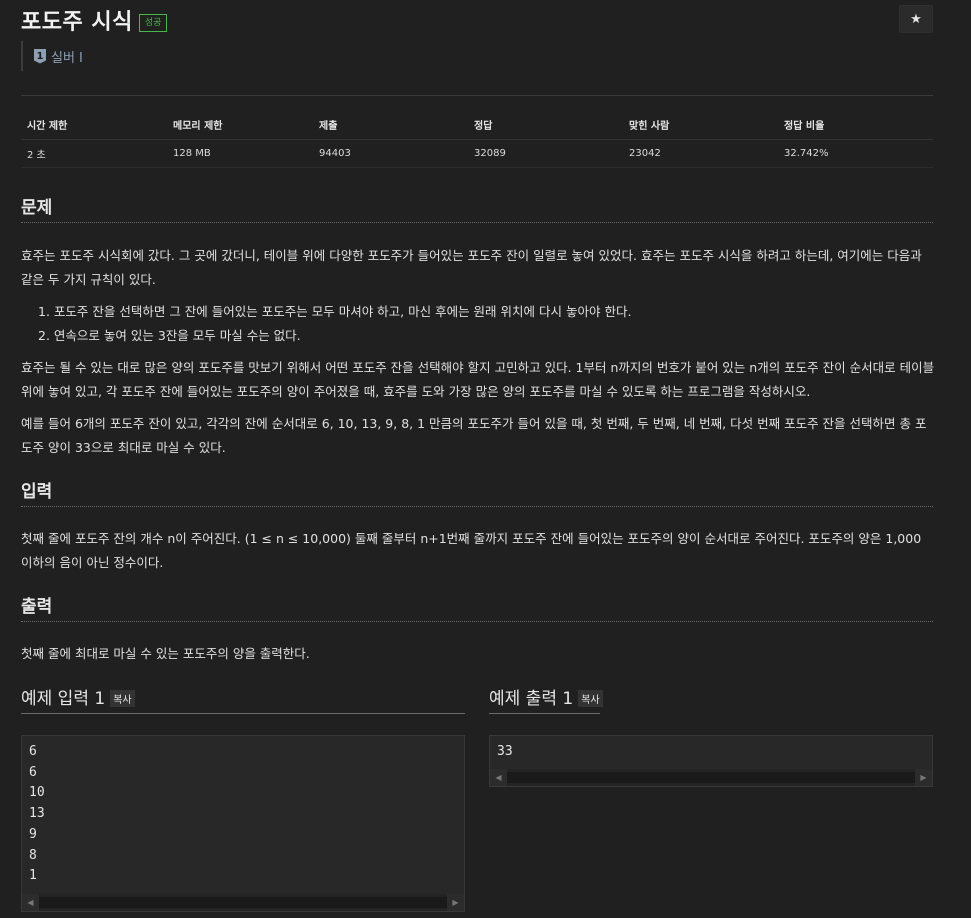 The image size is (971, 918). I want to click on description-heading: 문제, so click(37, 208).